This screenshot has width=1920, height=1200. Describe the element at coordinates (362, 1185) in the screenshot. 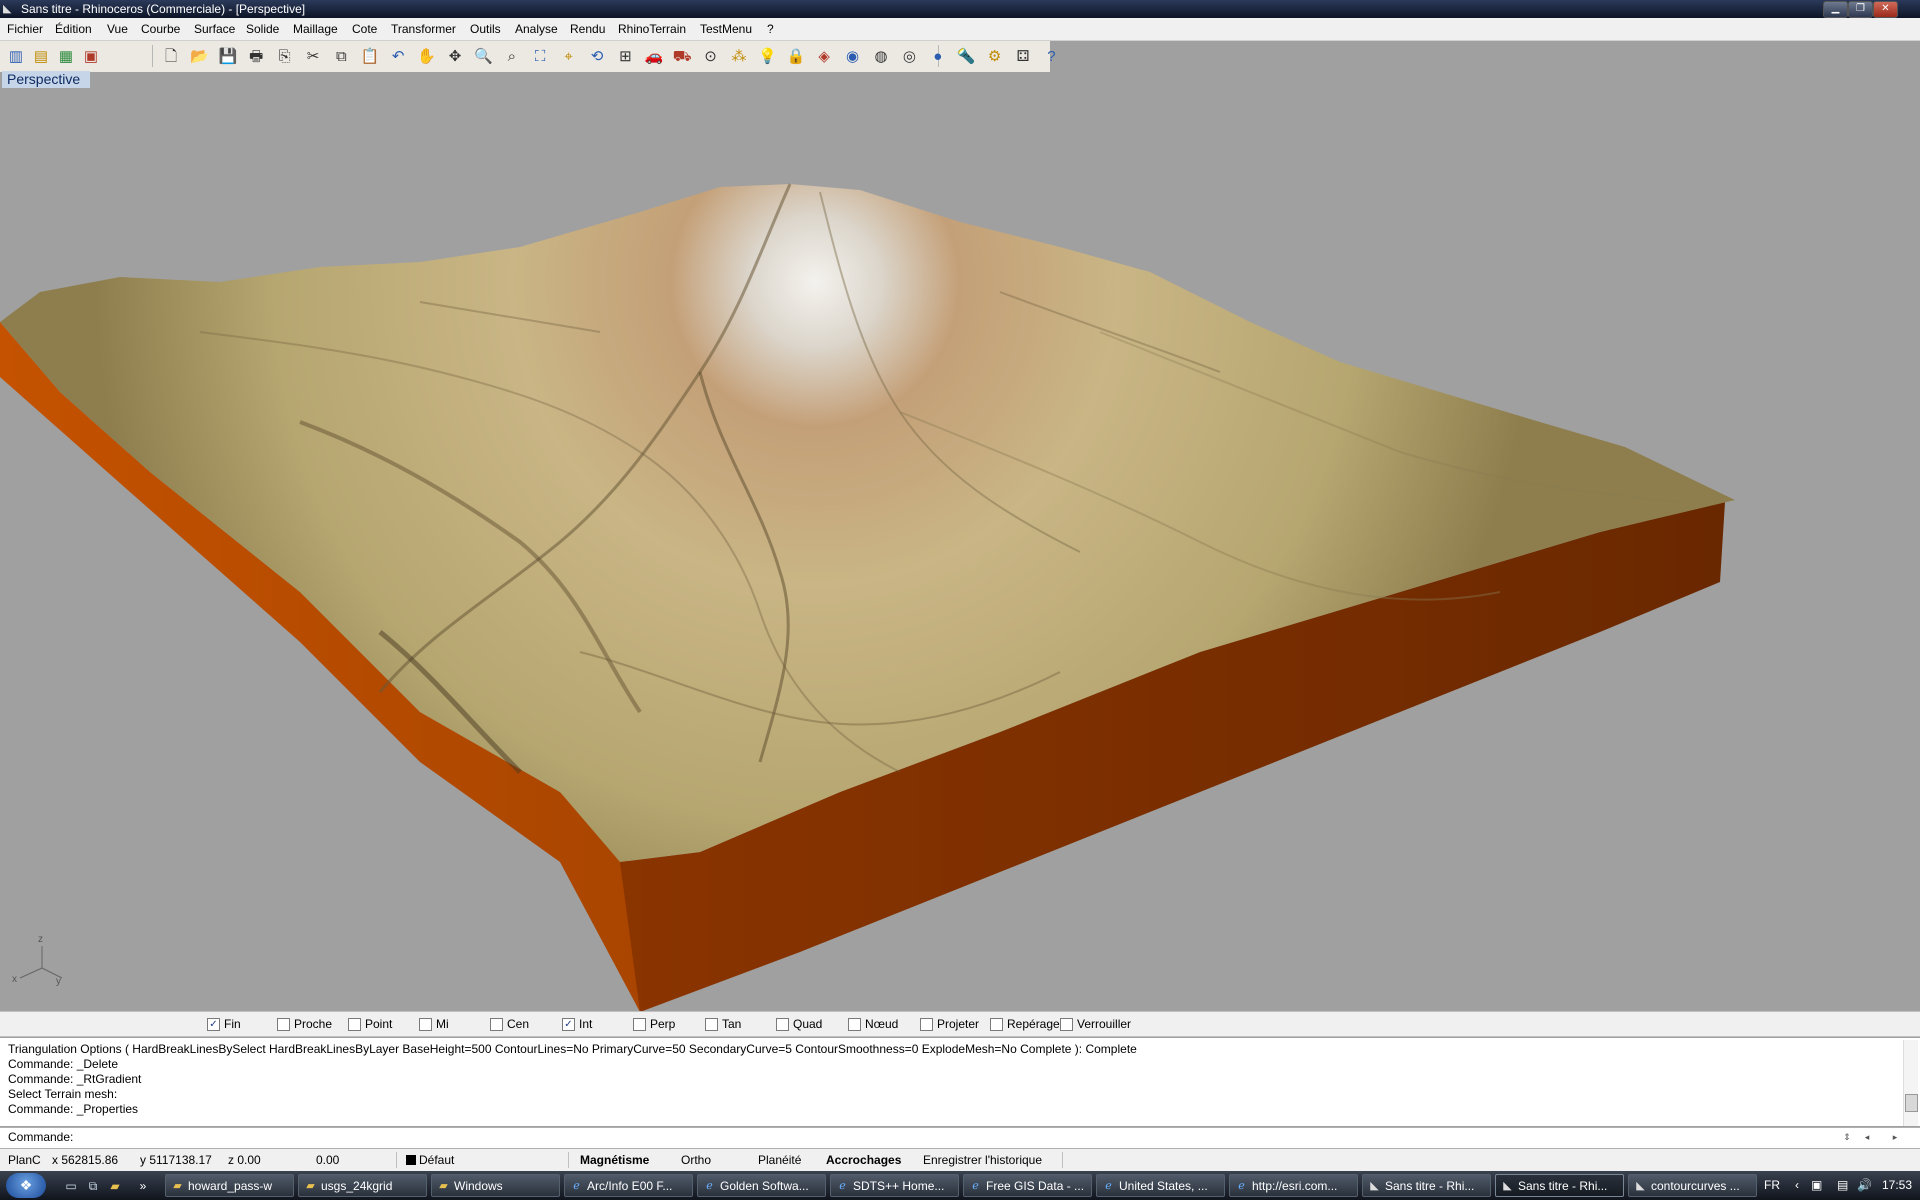

I see `taskbar-button: ▰ usgs_24kgrid` at that location.